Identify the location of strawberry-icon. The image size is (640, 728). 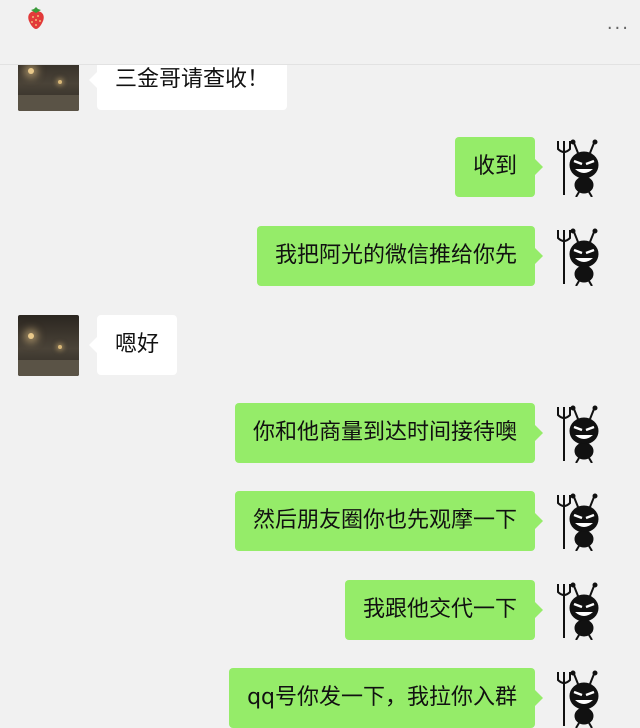
(36, 18).